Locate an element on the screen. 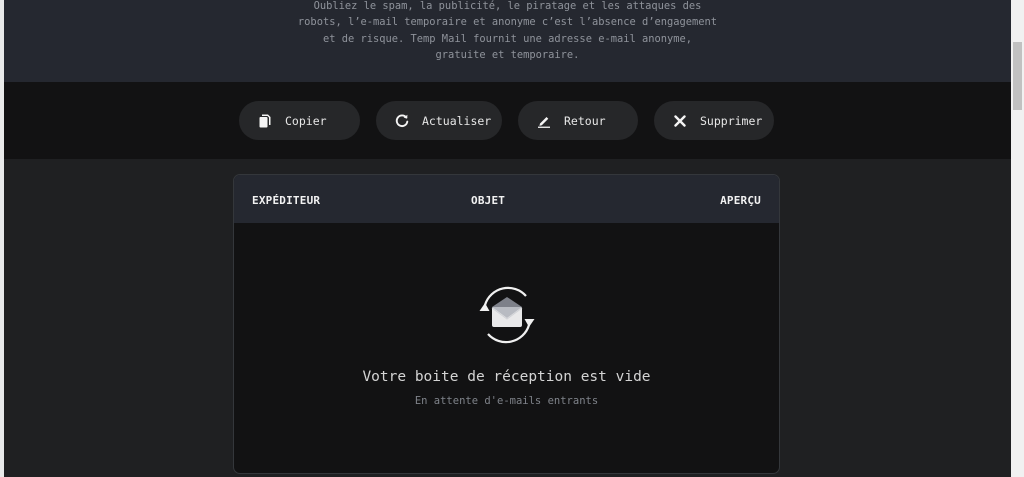  delete-button: Supprimer is located at coordinates (714, 120).